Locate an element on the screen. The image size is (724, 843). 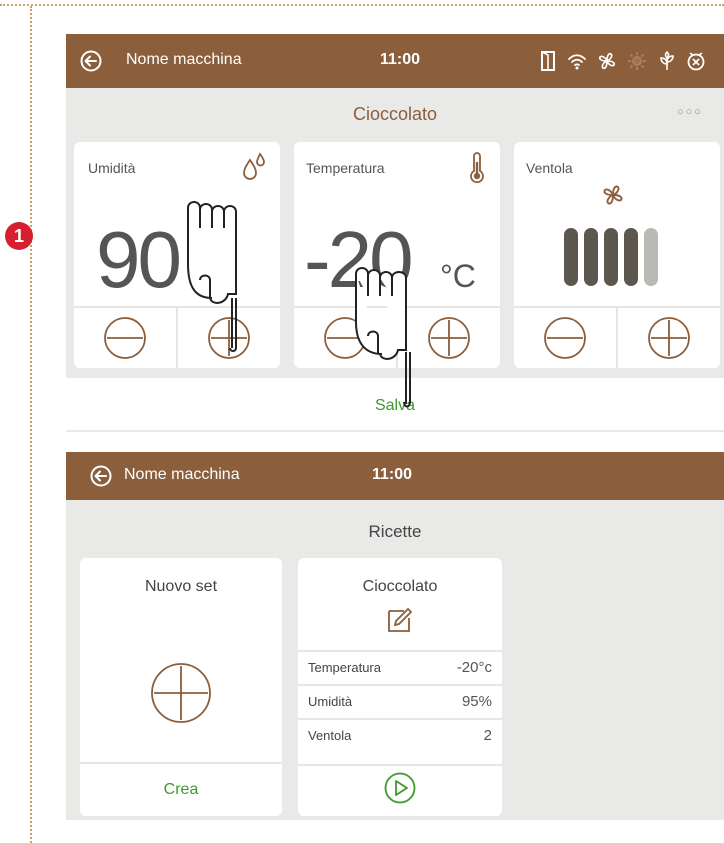
more-options-button: ○○○ is located at coordinates (690, 112).